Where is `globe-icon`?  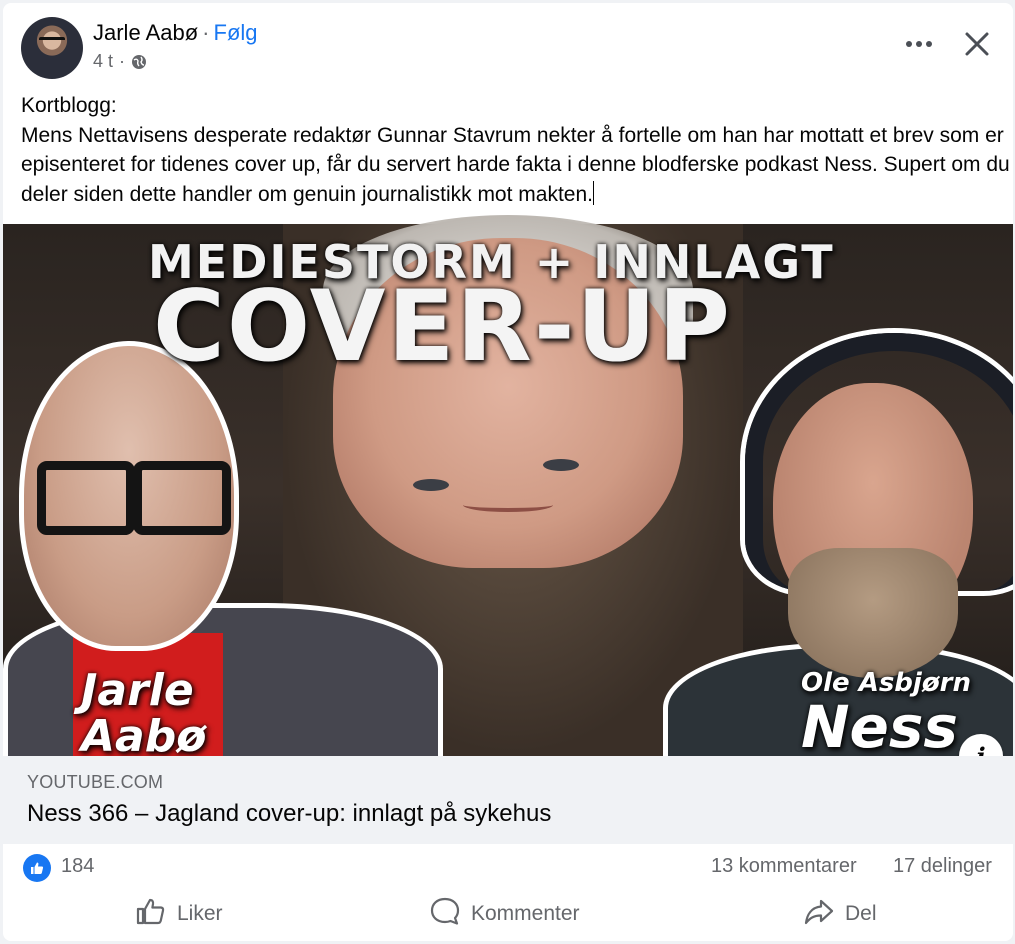
globe-icon is located at coordinates (139, 62).